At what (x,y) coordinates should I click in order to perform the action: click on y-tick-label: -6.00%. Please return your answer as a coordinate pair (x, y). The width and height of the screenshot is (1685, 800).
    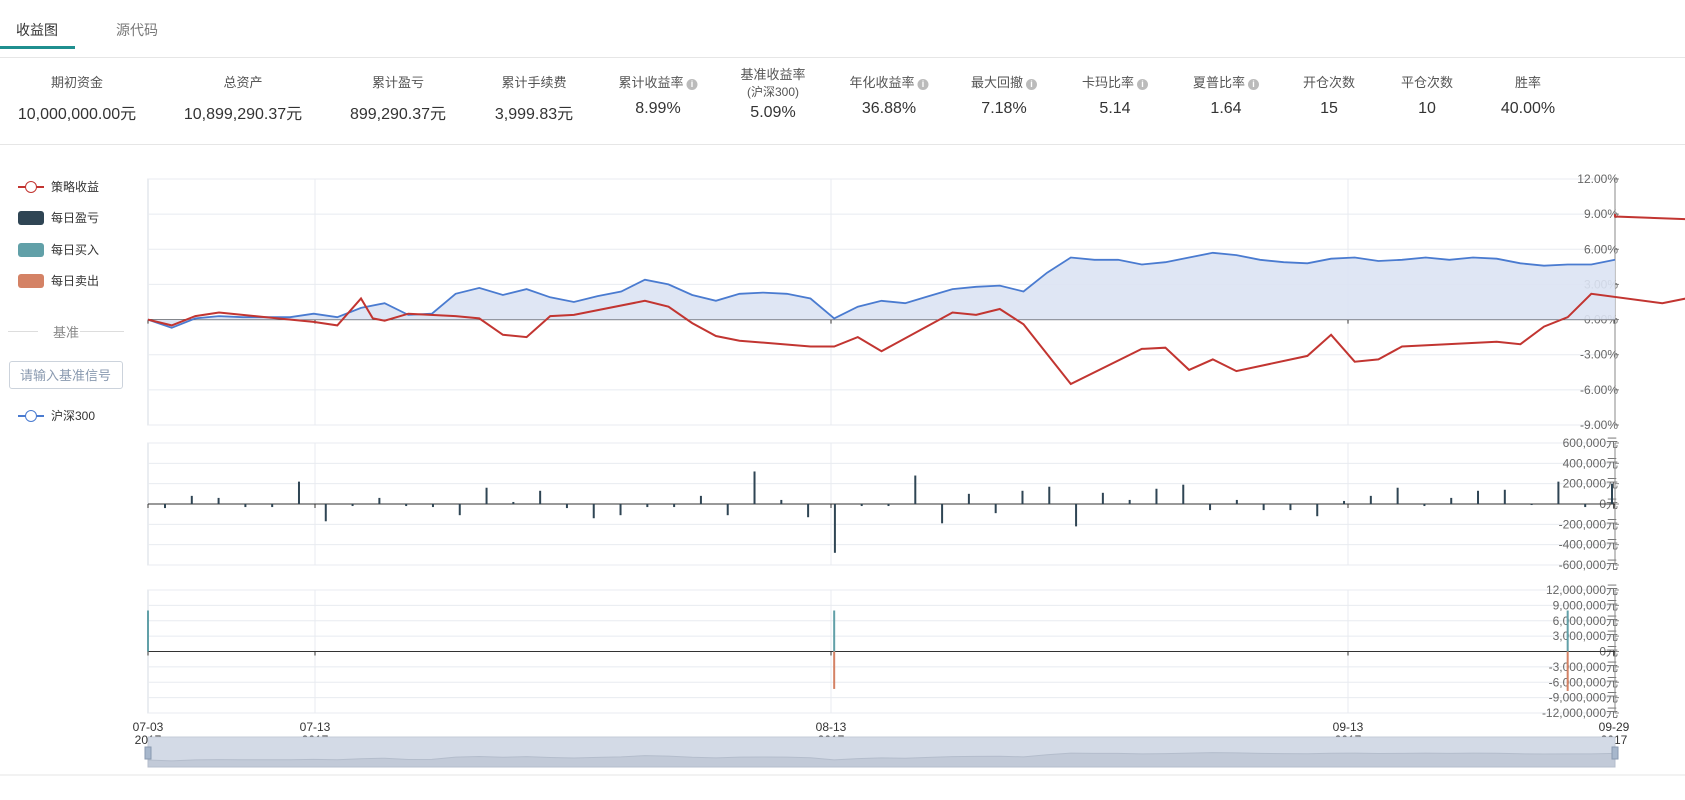
    Looking at the image, I should click on (1599, 390).